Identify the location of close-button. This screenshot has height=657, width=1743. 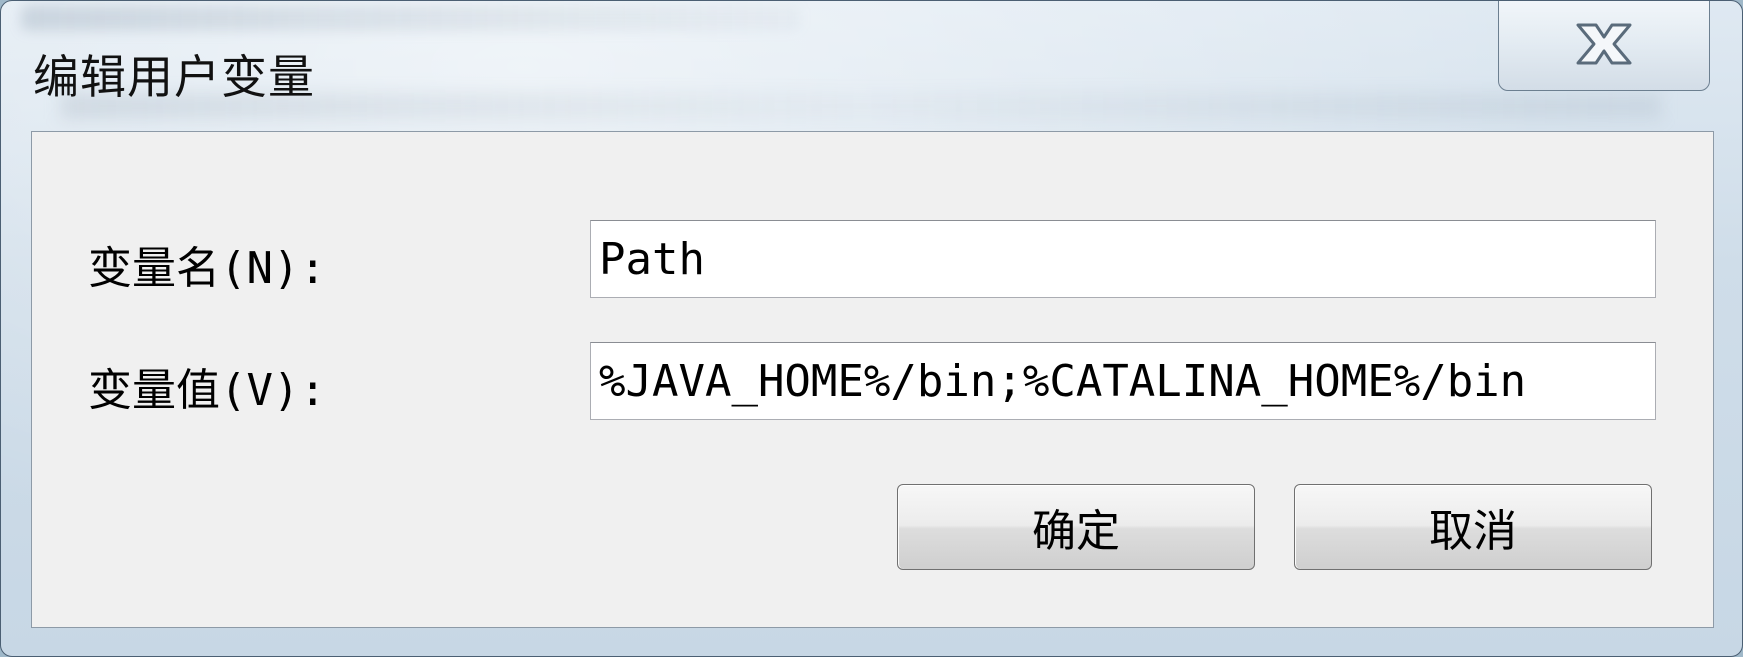
(1604, 46).